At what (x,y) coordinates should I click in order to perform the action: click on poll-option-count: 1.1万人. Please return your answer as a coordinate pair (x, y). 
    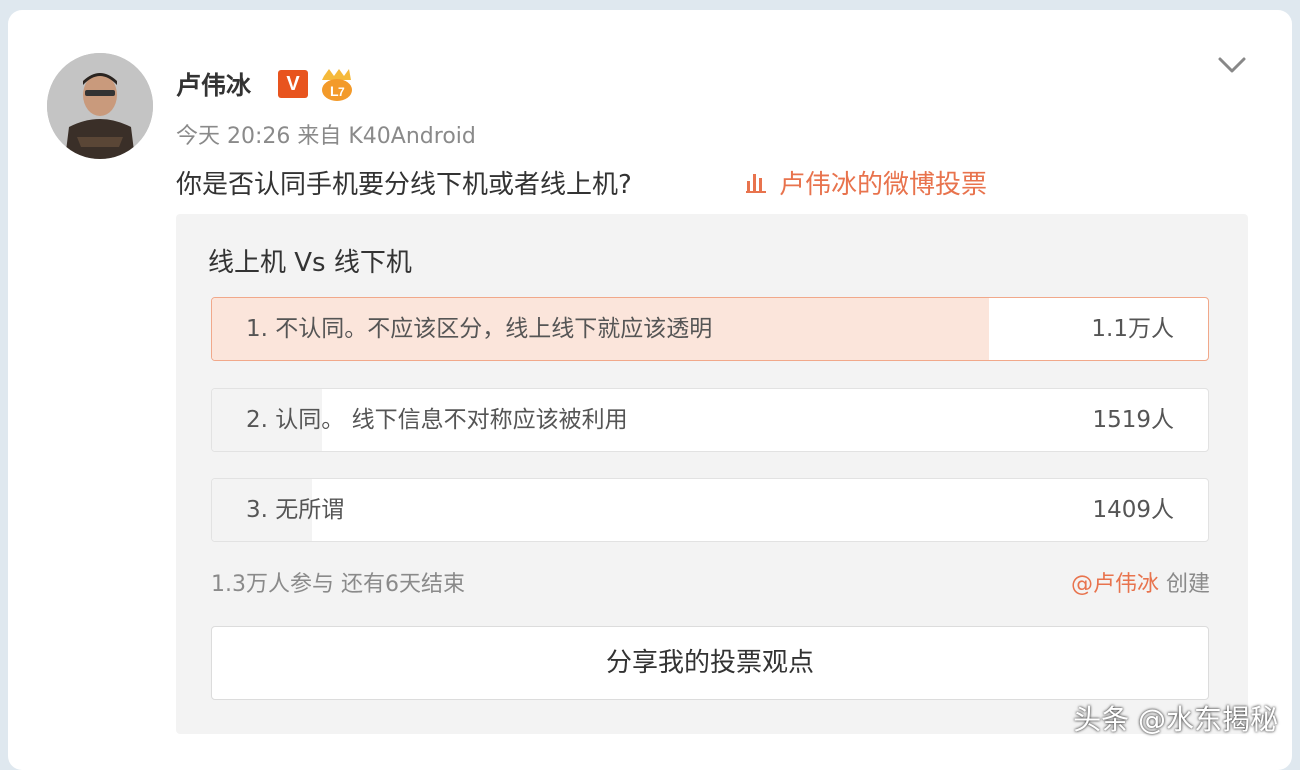
    Looking at the image, I should click on (1132, 329).